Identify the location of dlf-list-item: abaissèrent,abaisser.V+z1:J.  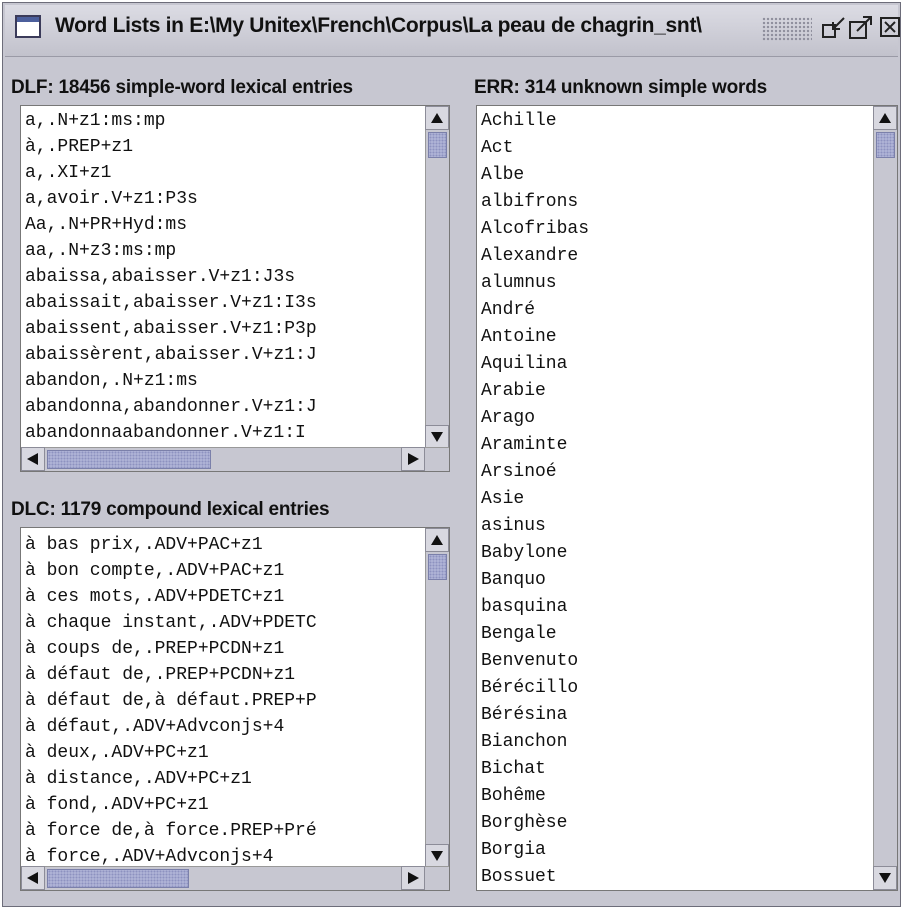
(171, 355).